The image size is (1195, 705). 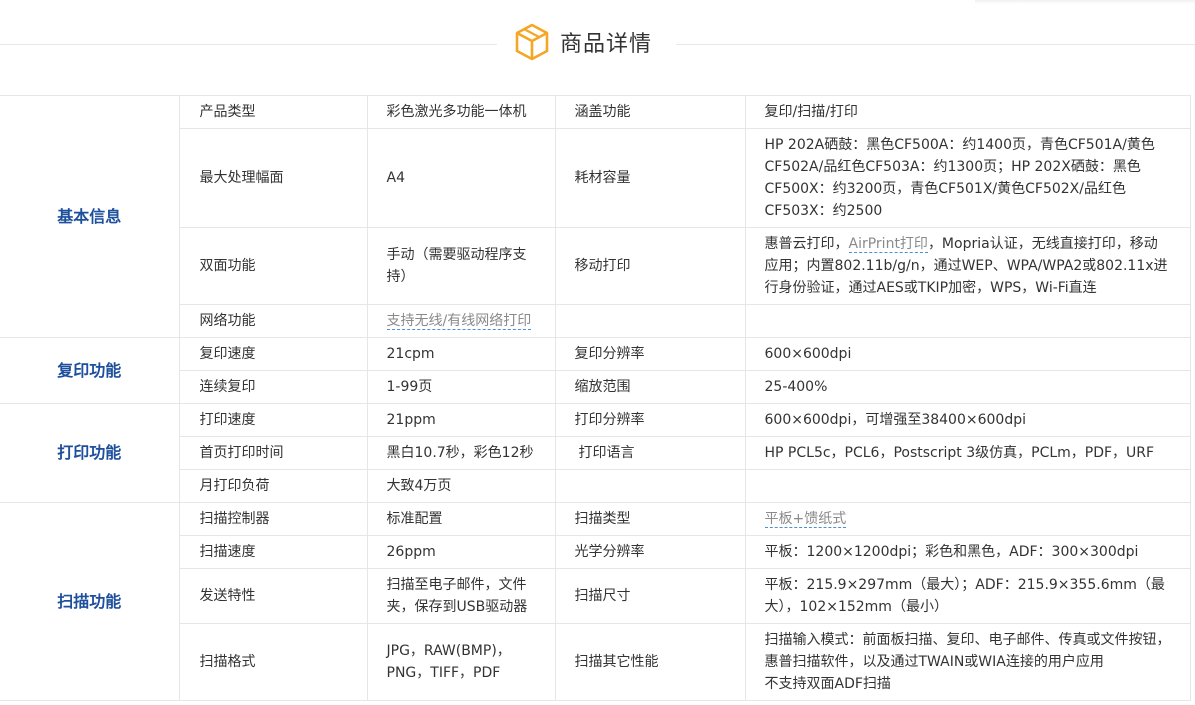 What do you see at coordinates (273, 266) in the screenshot?
I see `spec-label: 双面功能` at bounding box center [273, 266].